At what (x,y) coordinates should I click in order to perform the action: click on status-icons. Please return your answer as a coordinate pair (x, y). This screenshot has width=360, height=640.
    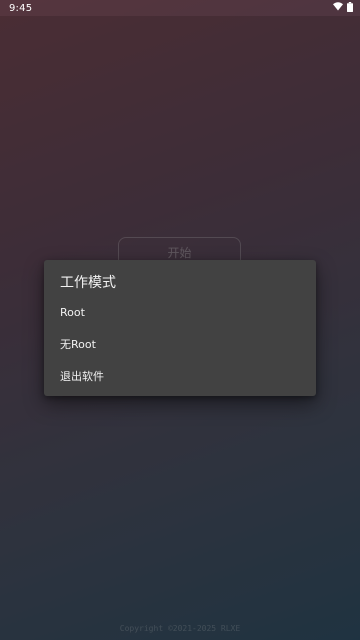
    Looking at the image, I should click on (343, 8).